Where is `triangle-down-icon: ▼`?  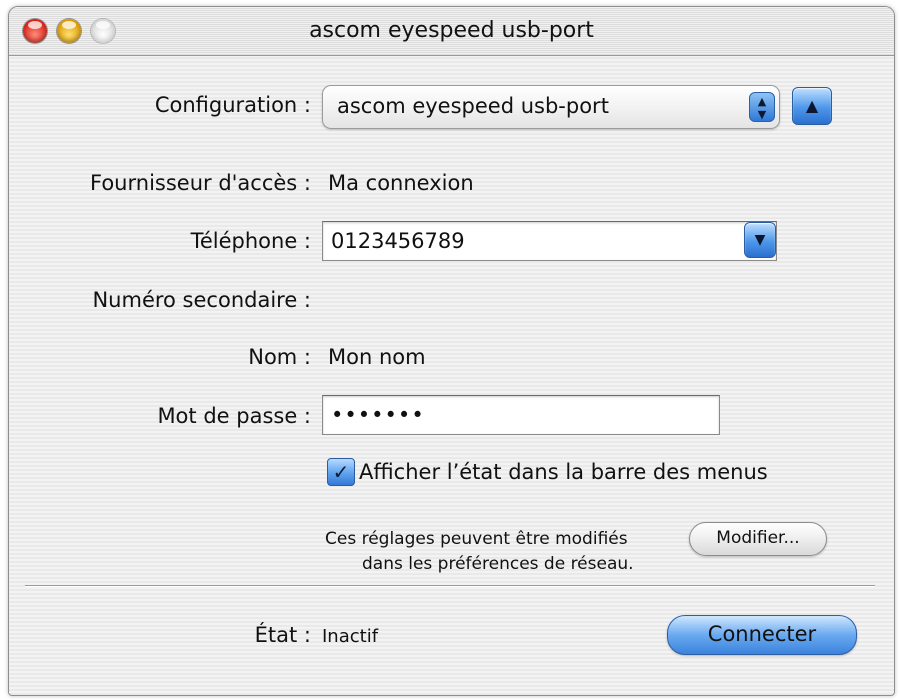 triangle-down-icon: ▼ is located at coordinates (760, 240).